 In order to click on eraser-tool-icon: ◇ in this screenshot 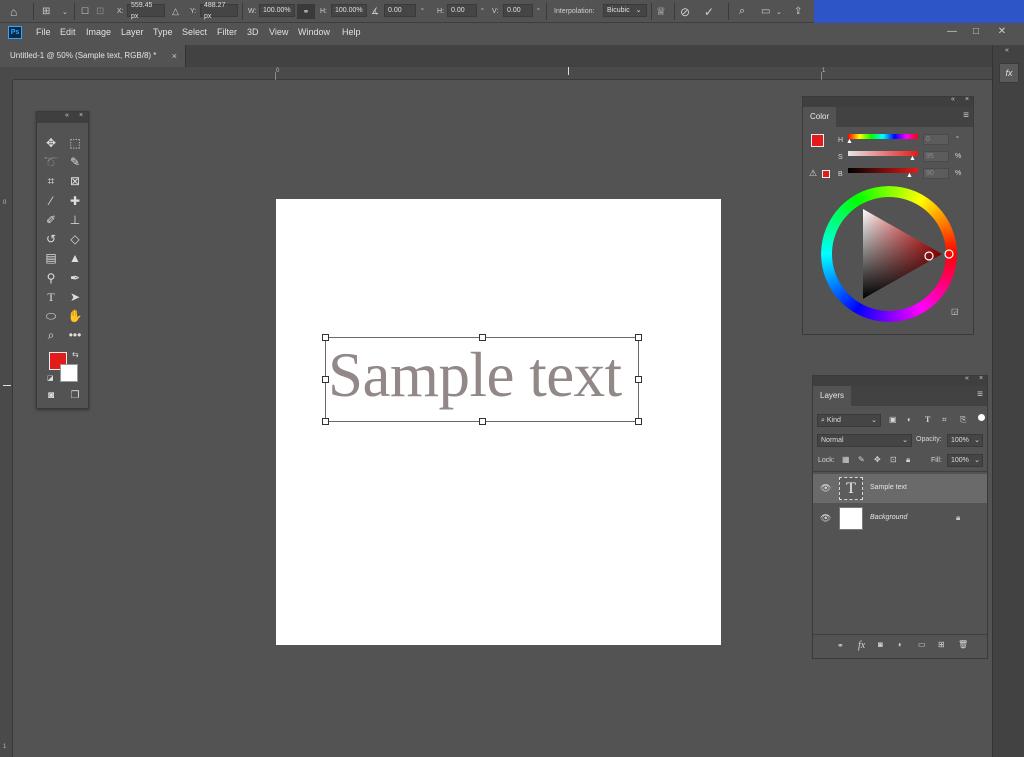, I will do `click(75, 239)`.